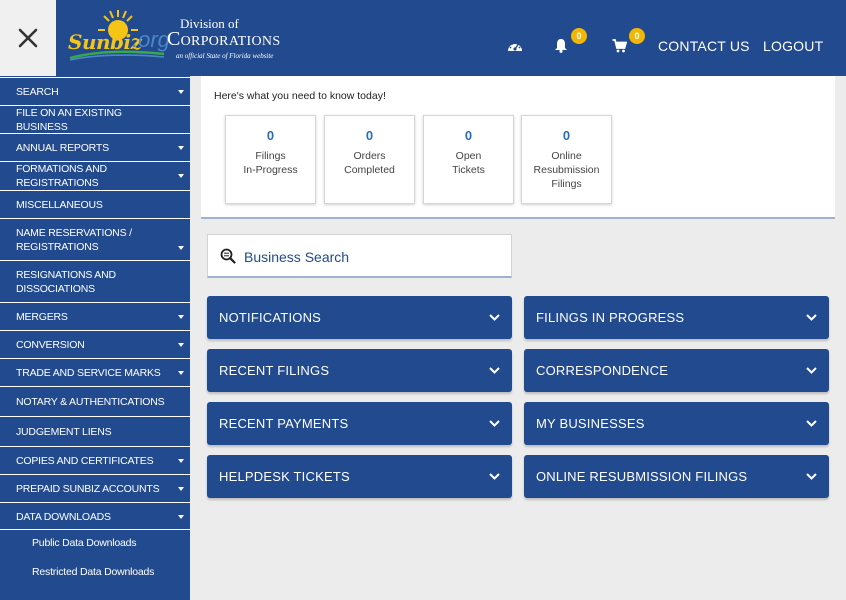 This screenshot has width=846, height=600. What do you see at coordinates (566, 170) in the screenshot?
I see `stat-label: Online Resubmission Filings` at bounding box center [566, 170].